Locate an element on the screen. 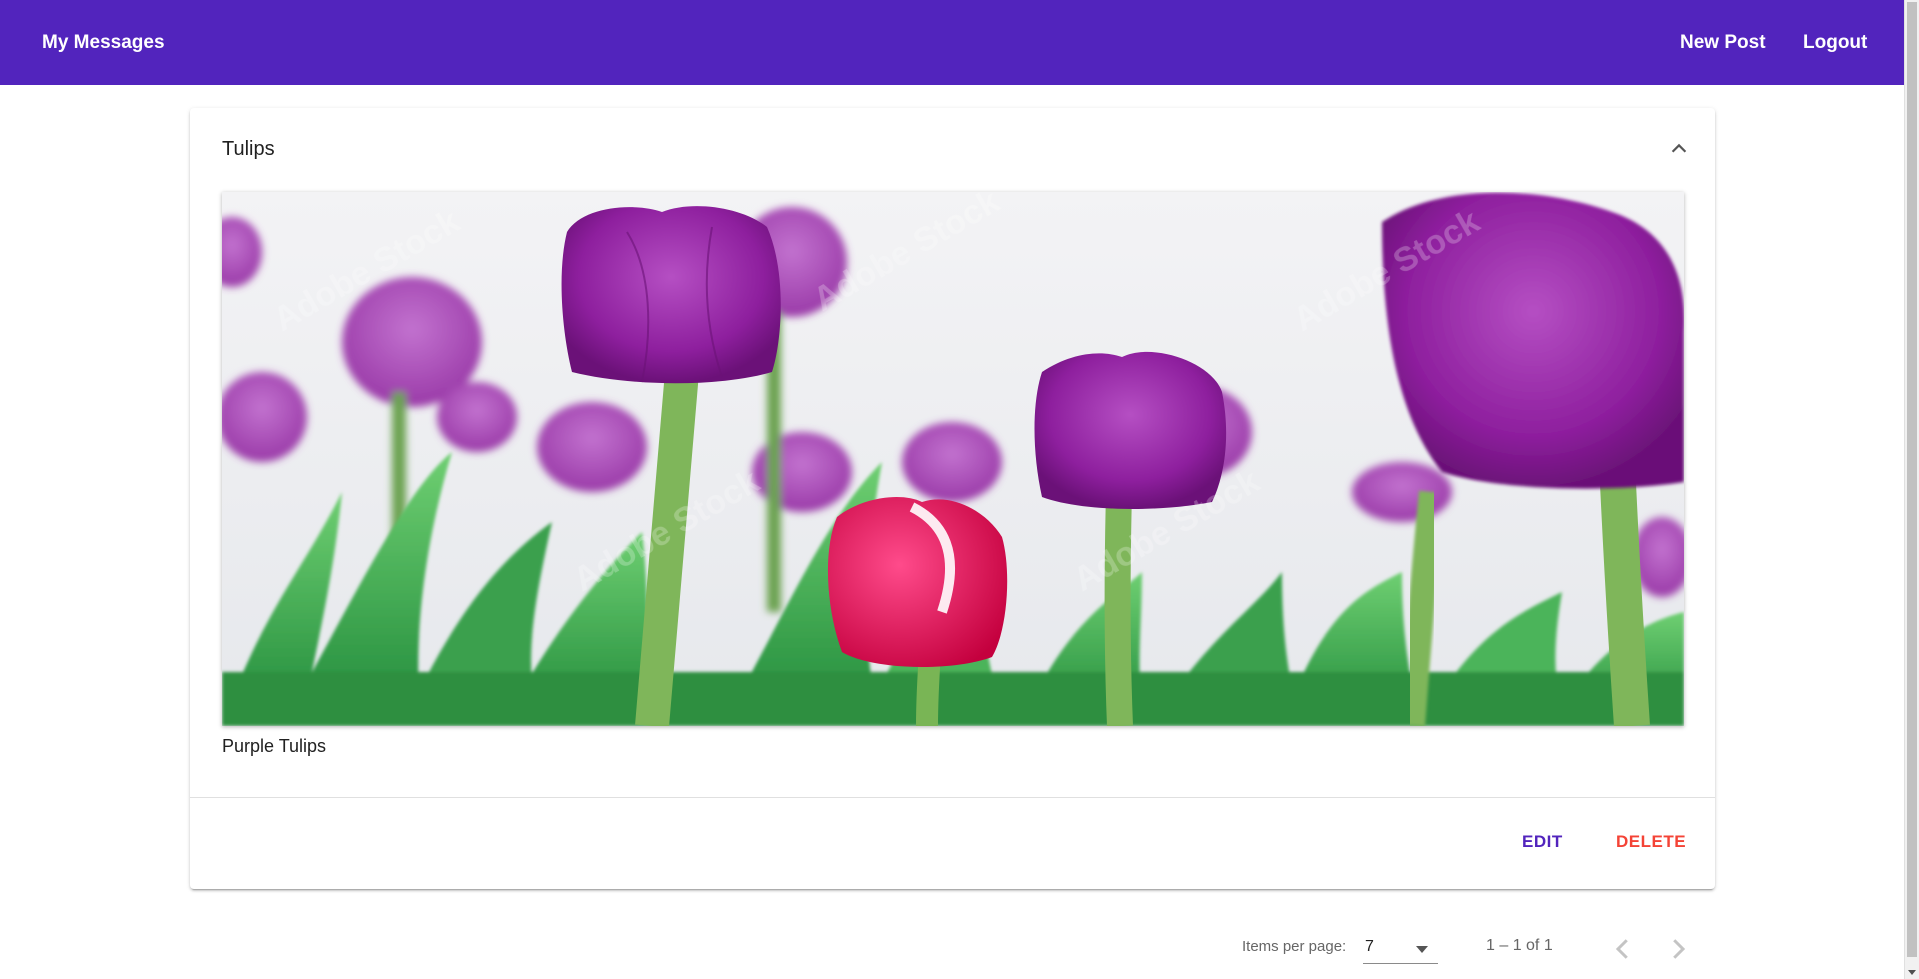 This screenshot has width=1919, height=979. items-per-page-label: Items per page: is located at coordinates (1294, 946).